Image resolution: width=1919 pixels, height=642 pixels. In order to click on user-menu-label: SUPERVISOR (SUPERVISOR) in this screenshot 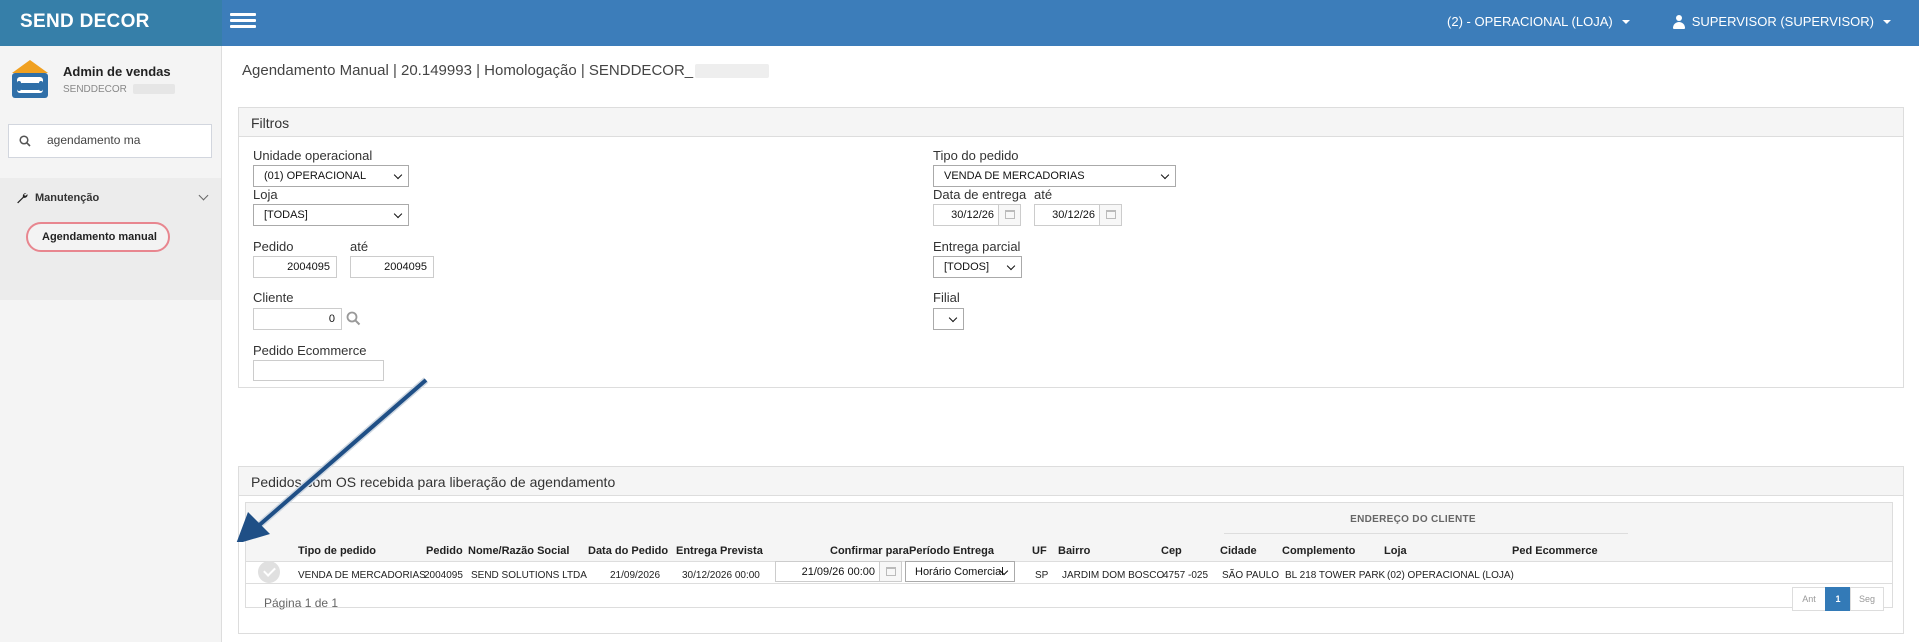, I will do `click(1782, 21)`.